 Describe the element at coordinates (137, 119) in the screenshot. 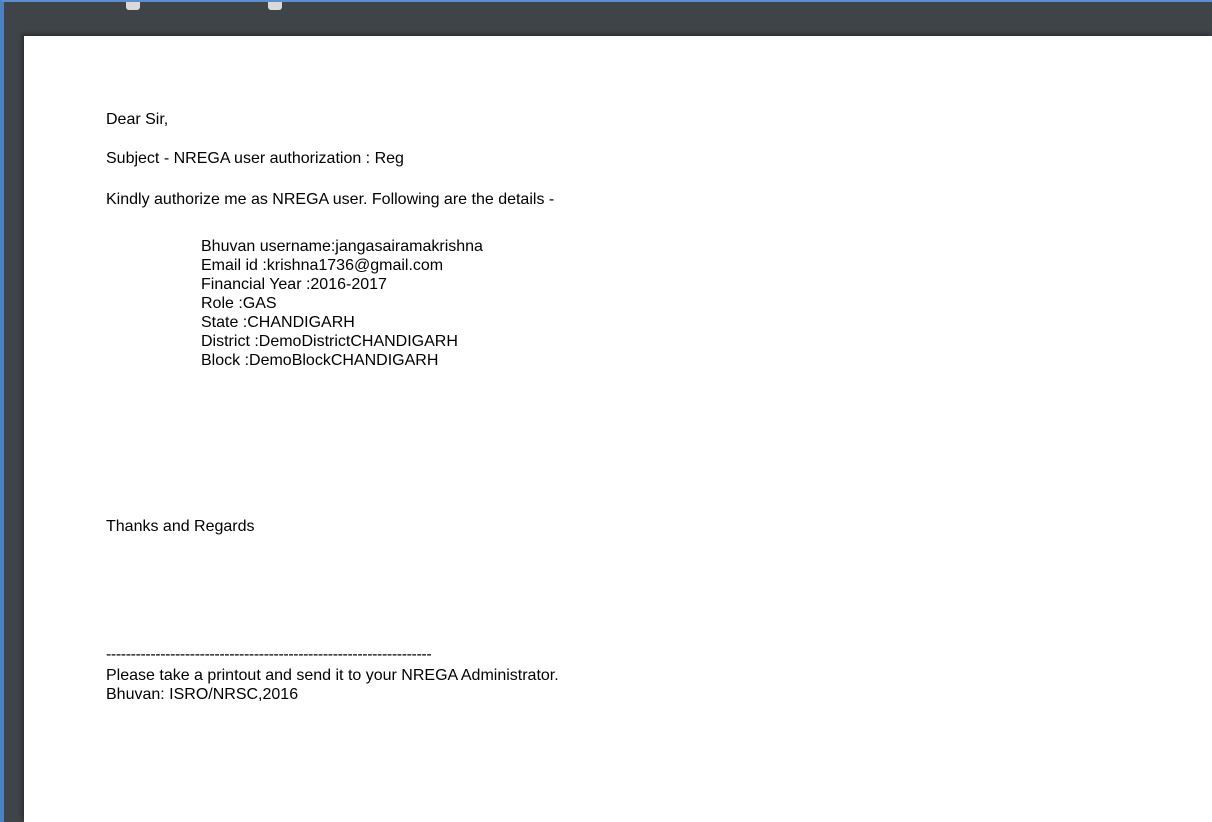

I see `salutation: Dear Sir,` at that location.